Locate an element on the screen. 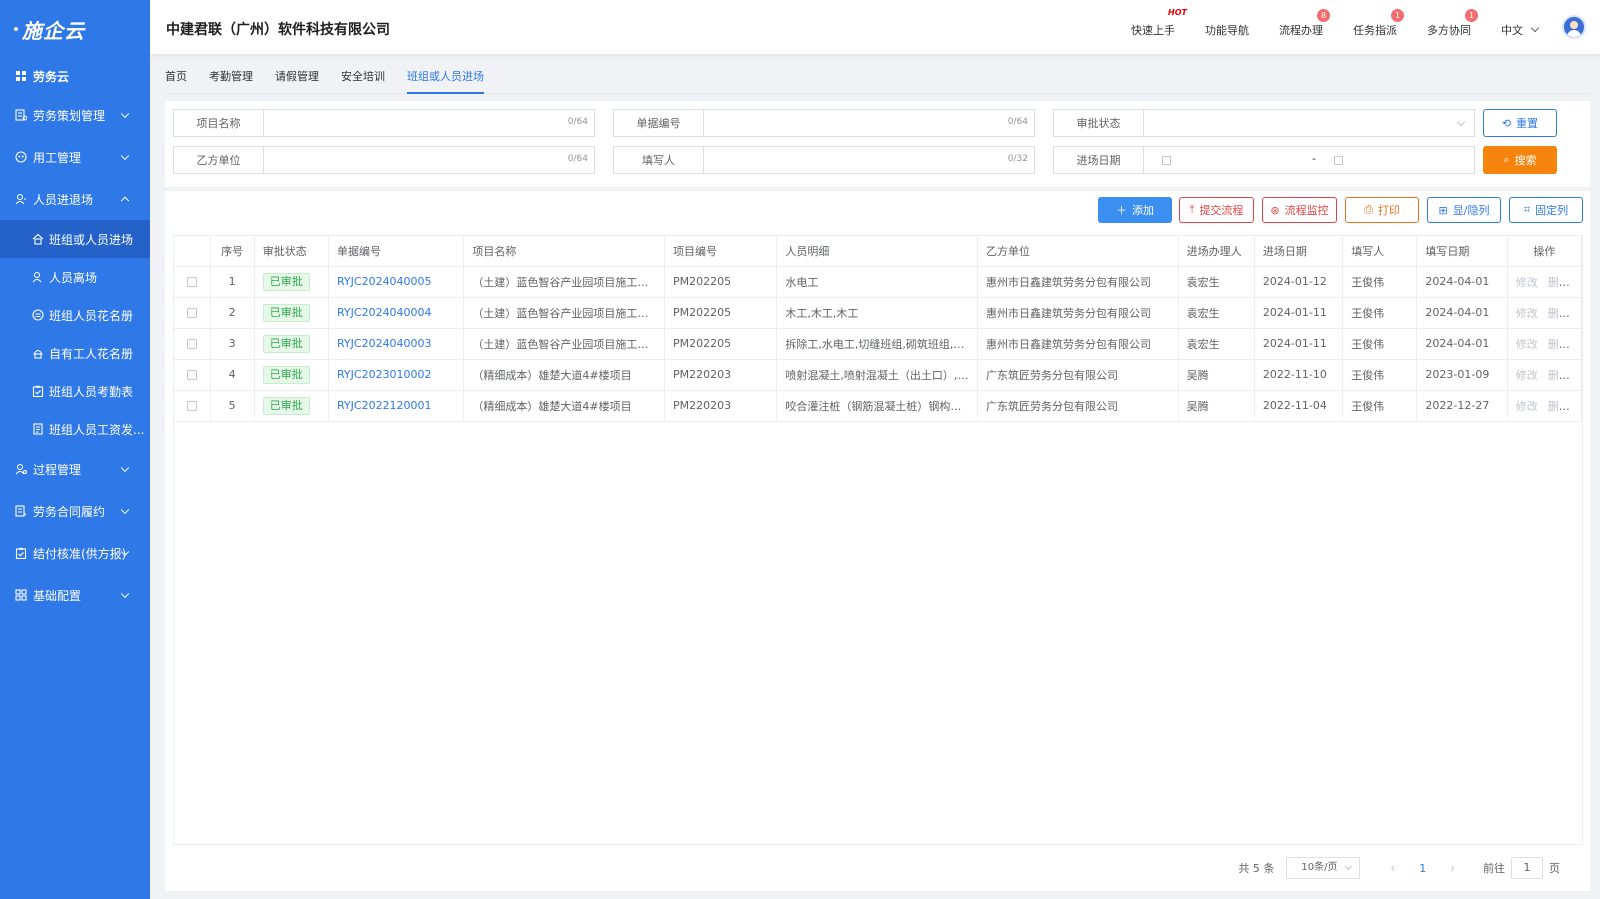  sidebar-item-label: 劳务云 is located at coordinates (51, 76).